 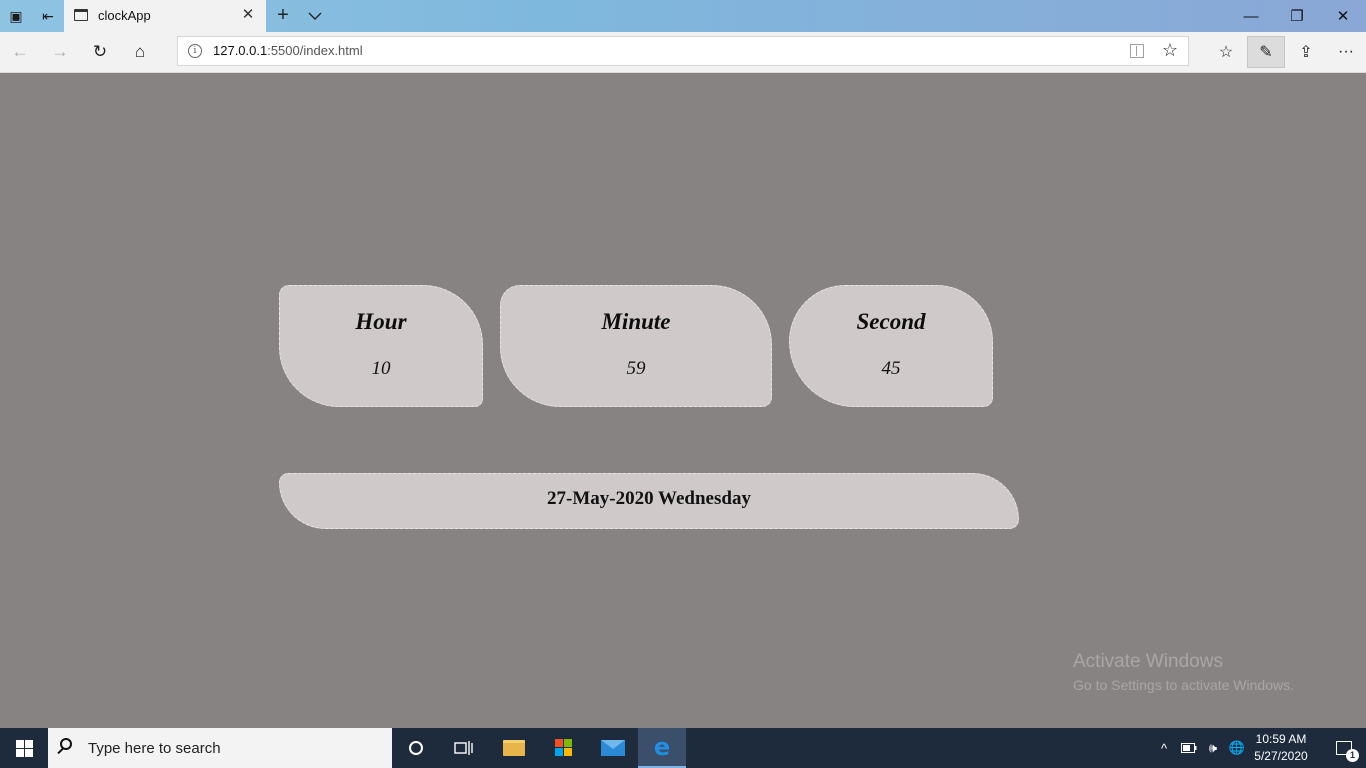 I want to click on network-icon: 🌐, so click(x=1237, y=748).